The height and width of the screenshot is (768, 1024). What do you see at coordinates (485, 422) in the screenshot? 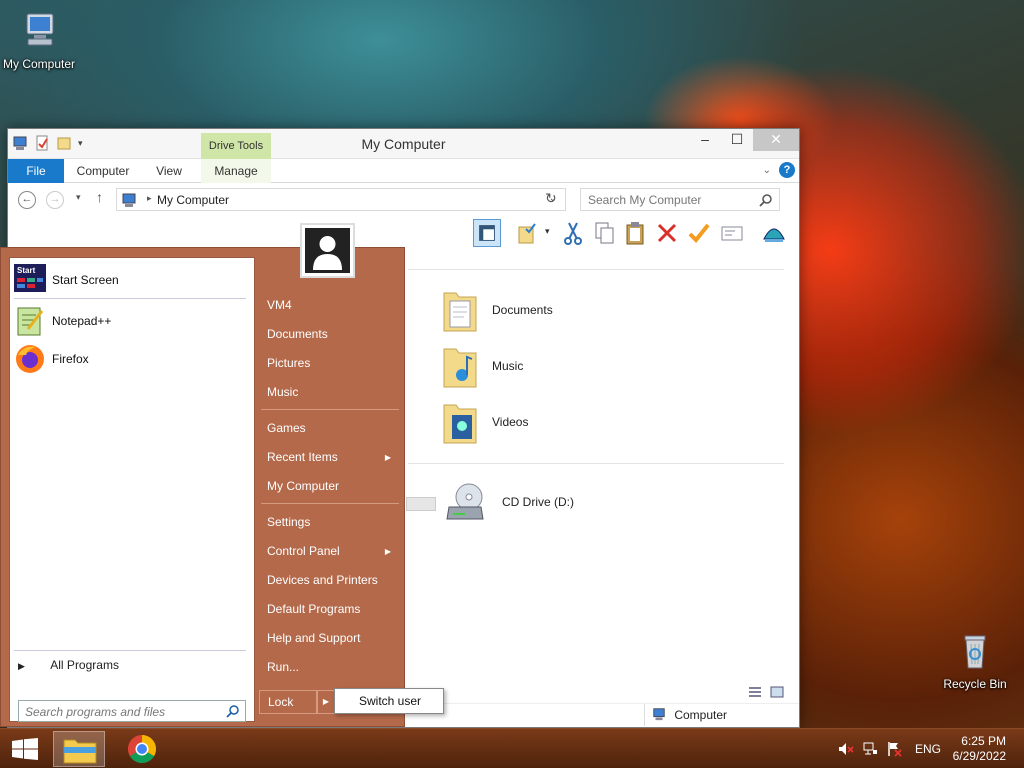
I see `folder-item-videos: Videos` at bounding box center [485, 422].